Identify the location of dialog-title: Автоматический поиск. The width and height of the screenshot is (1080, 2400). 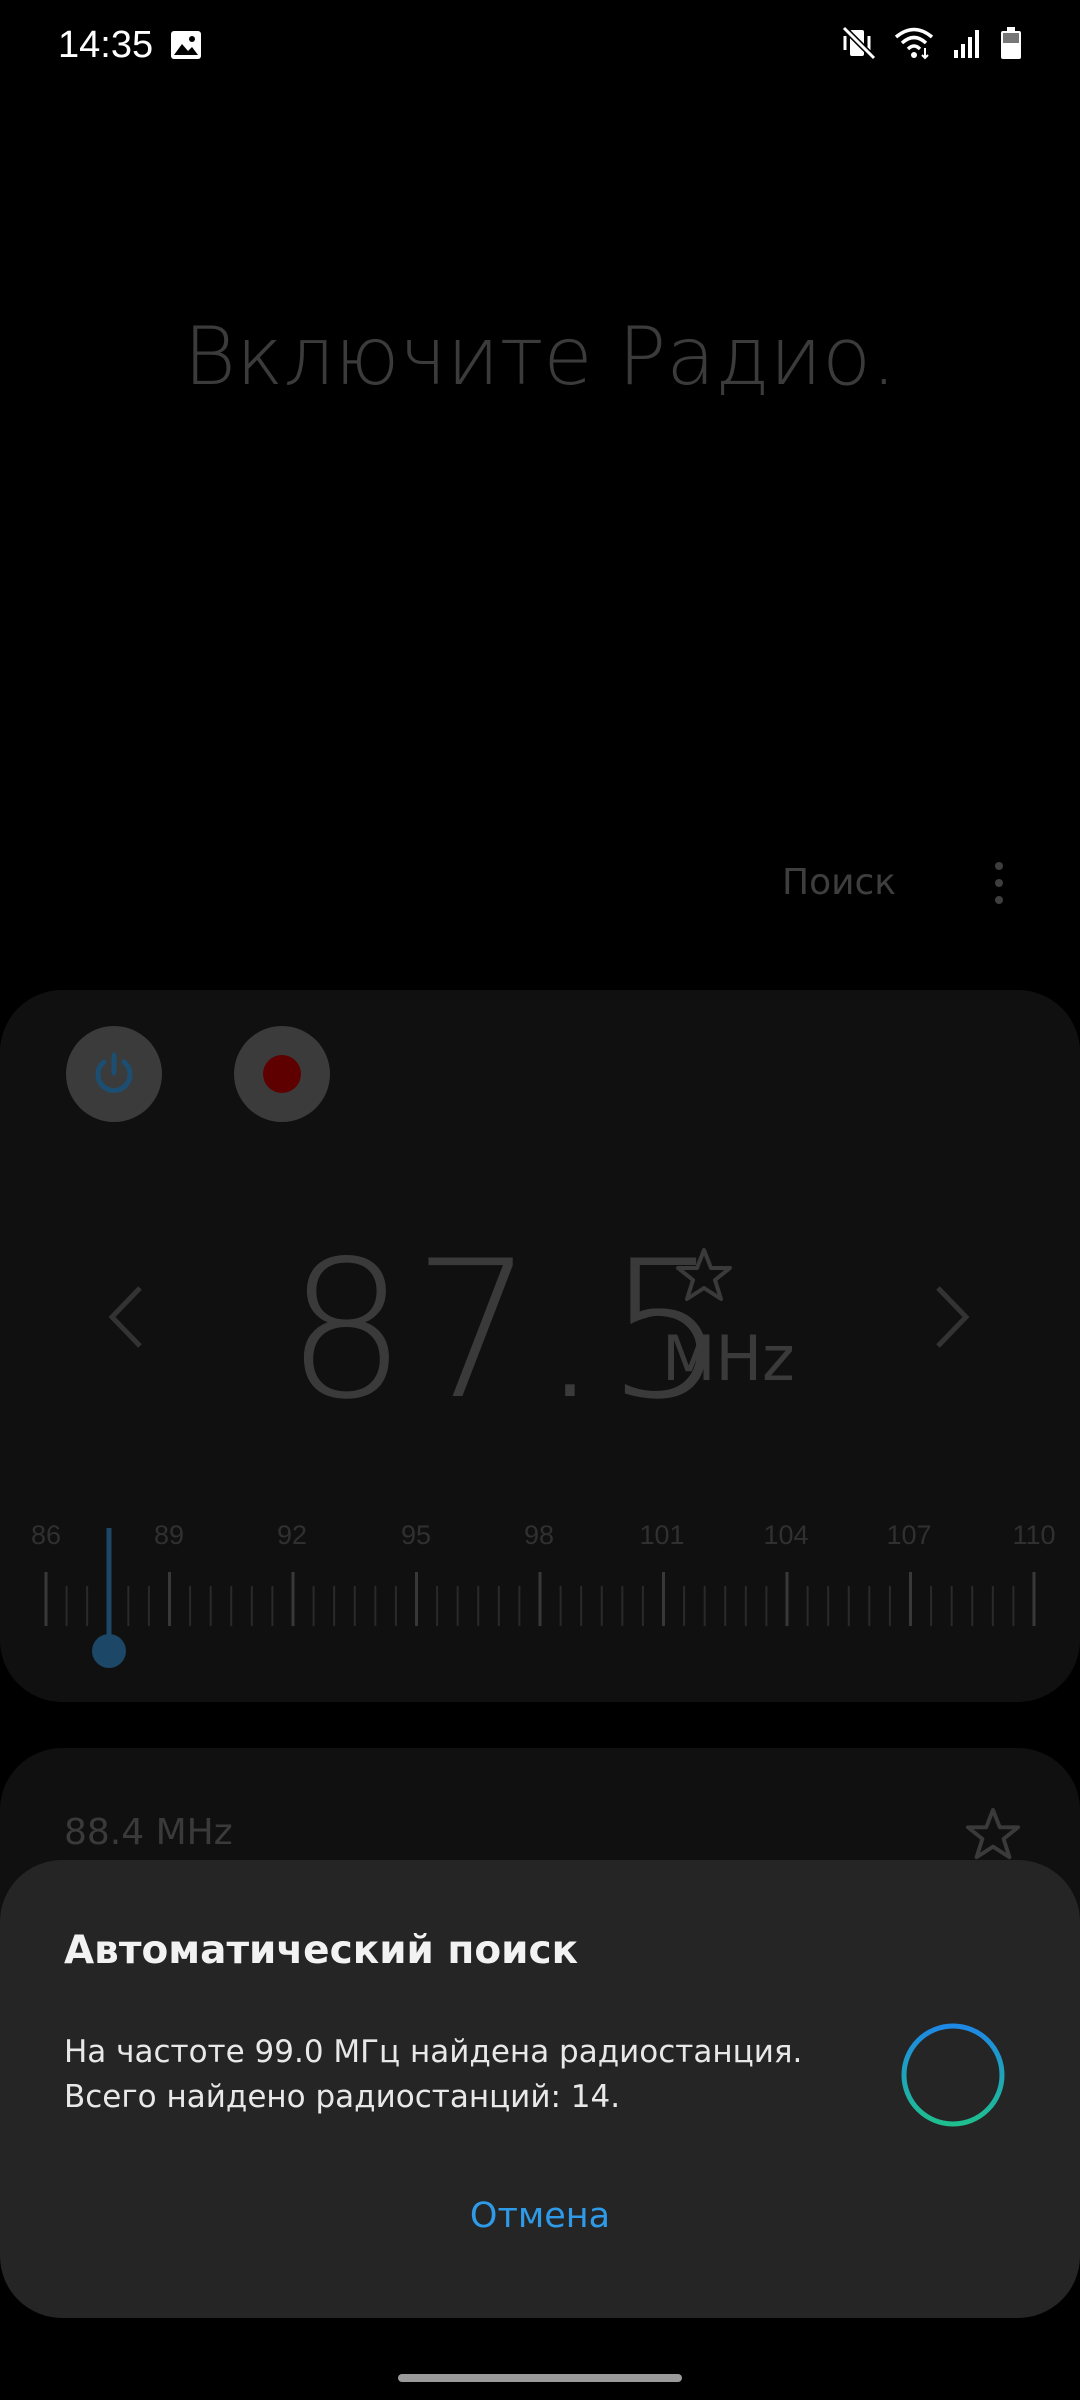
(321, 1950).